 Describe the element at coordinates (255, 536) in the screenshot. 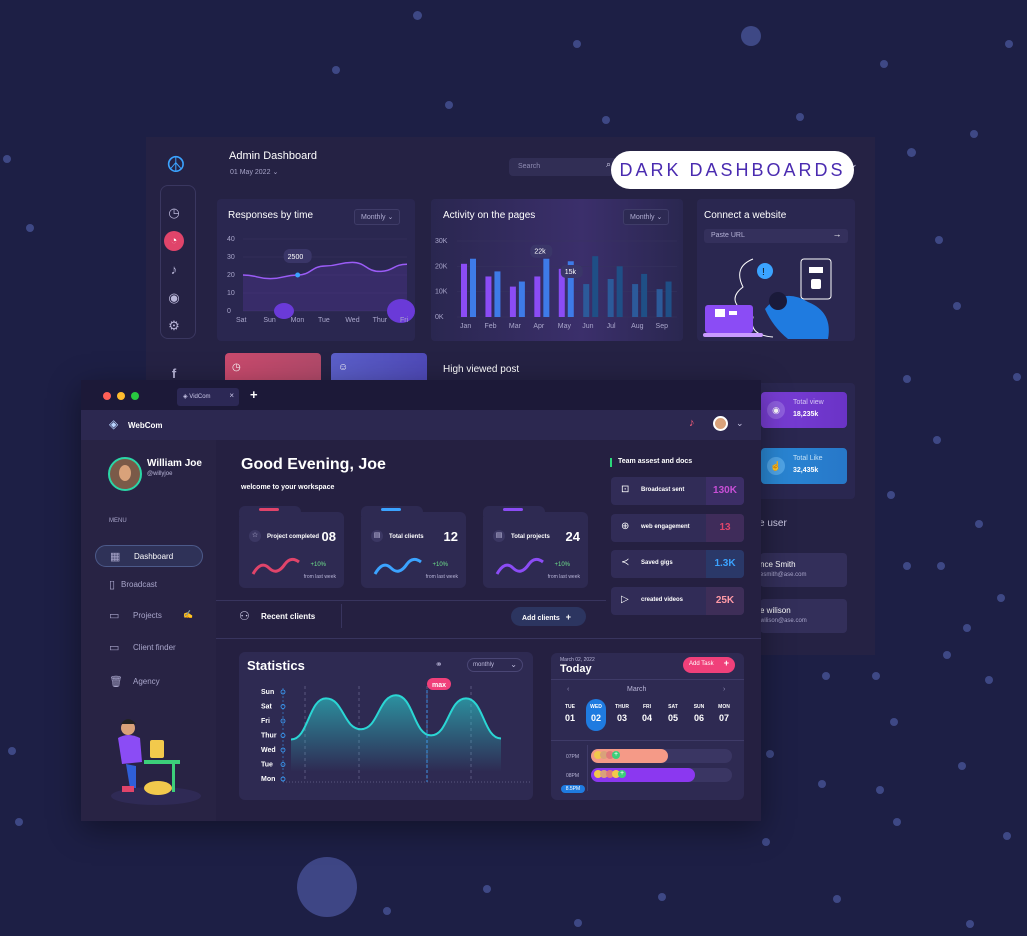

I see `star-icon: ☆` at that location.